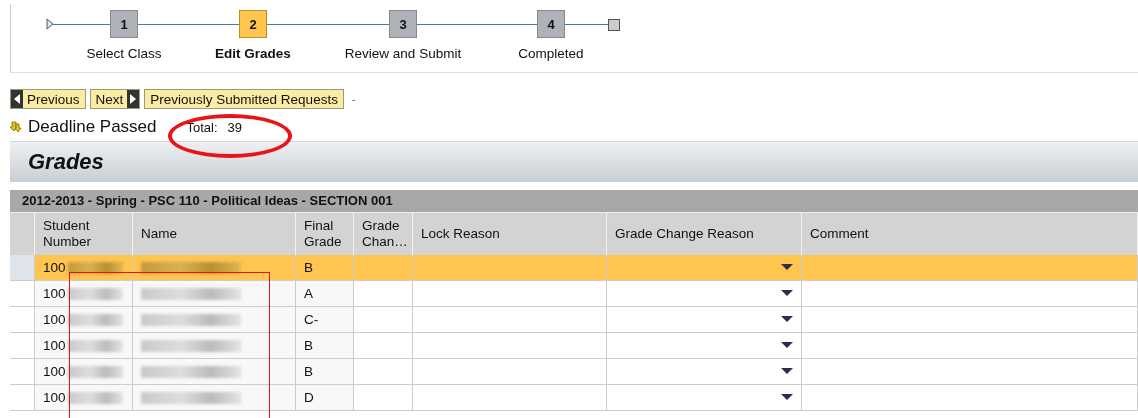  Describe the element at coordinates (50, 24) in the screenshot. I see `start-marker-icon` at that location.